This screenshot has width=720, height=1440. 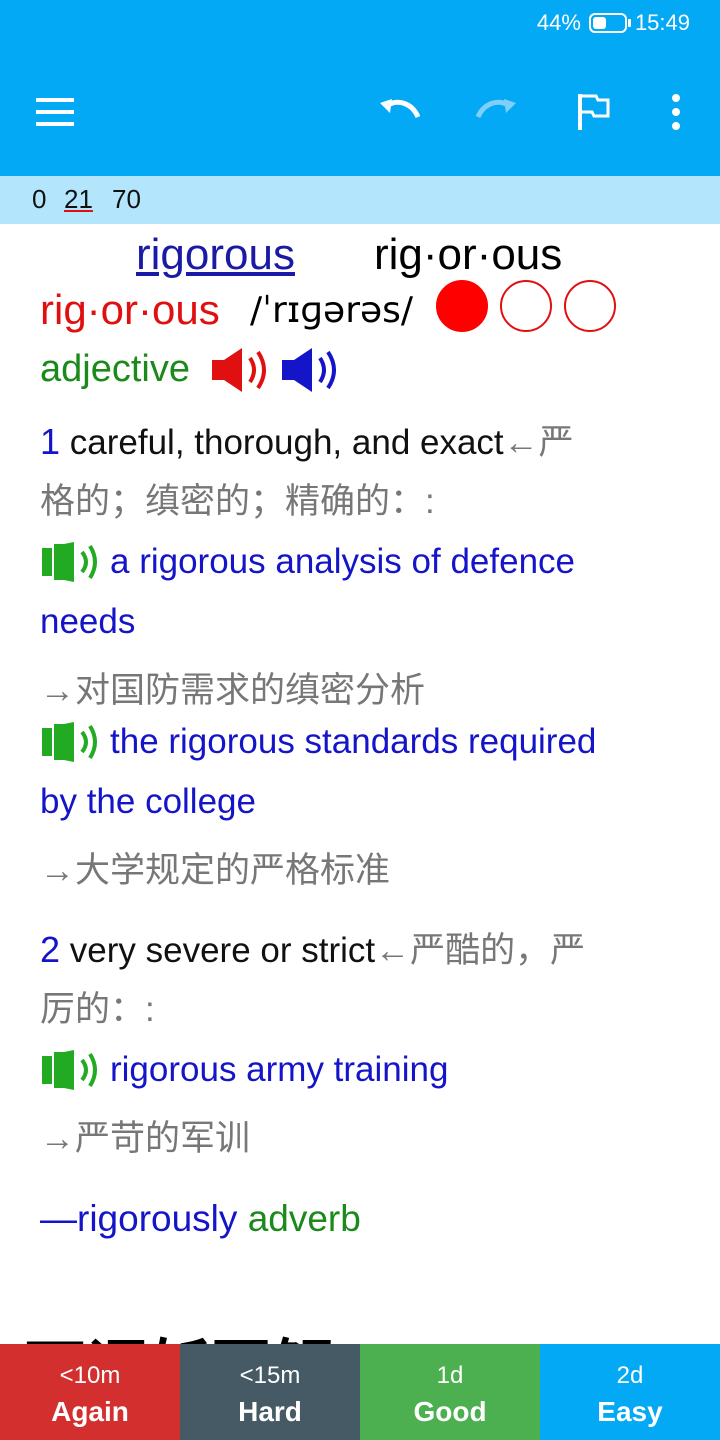 What do you see at coordinates (630, 1392) in the screenshot?
I see `easy-button: 2d Easy` at bounding box center [630, 1392].